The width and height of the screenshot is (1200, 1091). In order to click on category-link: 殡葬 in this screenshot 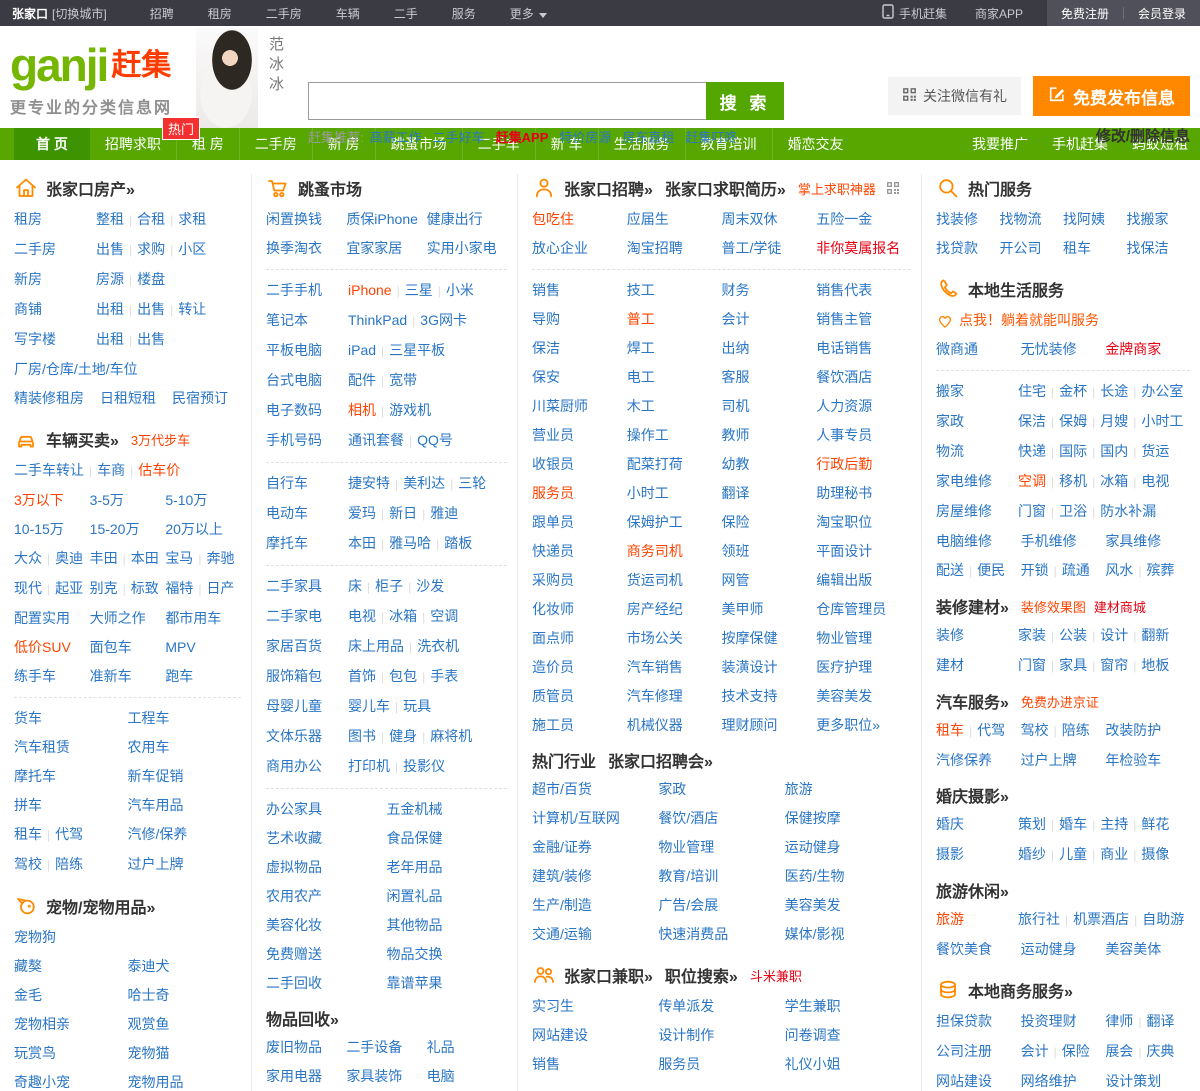, I will do `click(1160, 570)`.